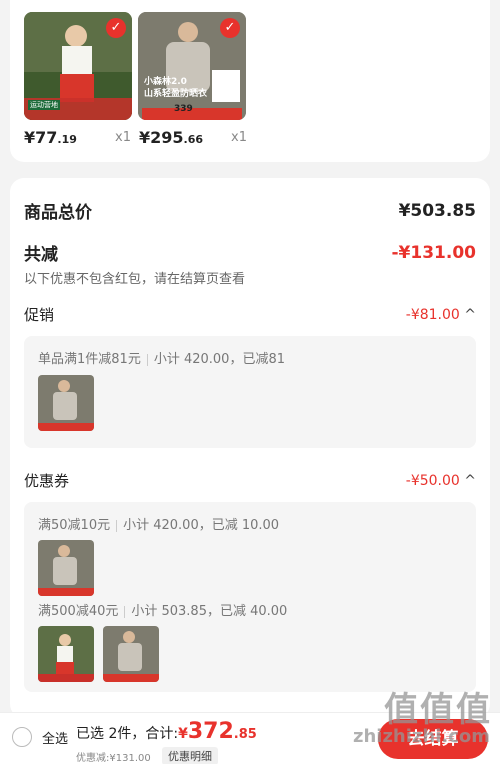 This screenshot has width=500, height=764. What do you see at coordinates (123, 137) in the screenshot?
I see `product-qty-1: x1` at bounding box center [123, 137].